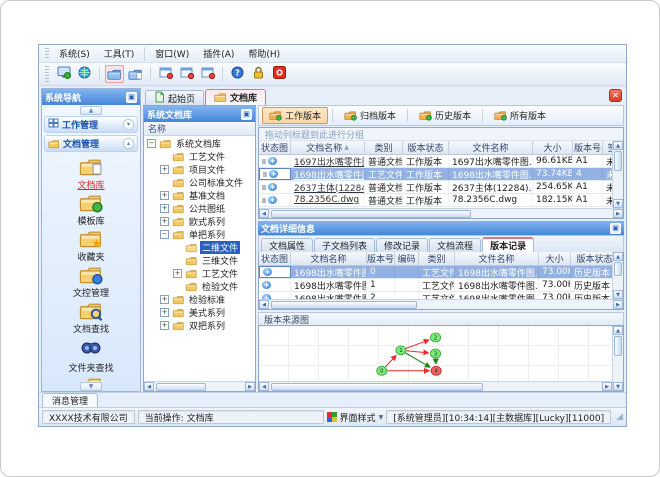 The image size is (660, 477). What do you see at coordinates (236, 97) in the screenshot?
I see `tab-文档库: 文档库` at bounding box center [236, 97].